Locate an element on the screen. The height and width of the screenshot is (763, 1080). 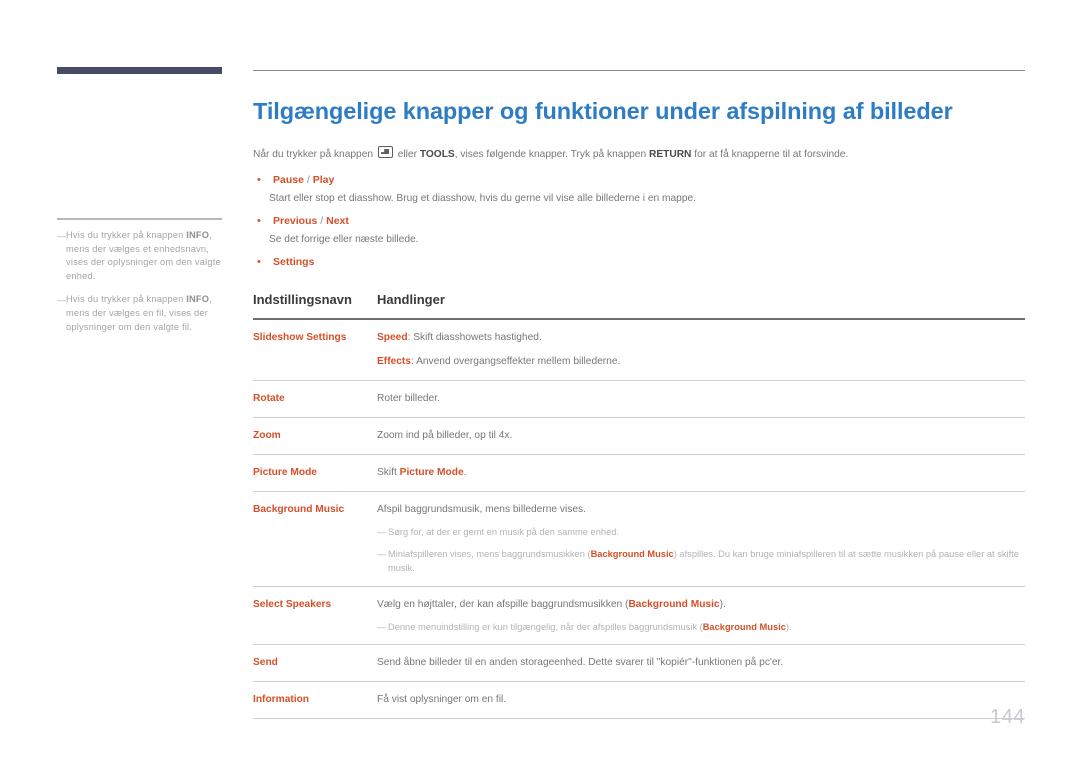
table-row: Zoom Zoom ind på billeder, op til 4x. is located at coordinates (639, 436).